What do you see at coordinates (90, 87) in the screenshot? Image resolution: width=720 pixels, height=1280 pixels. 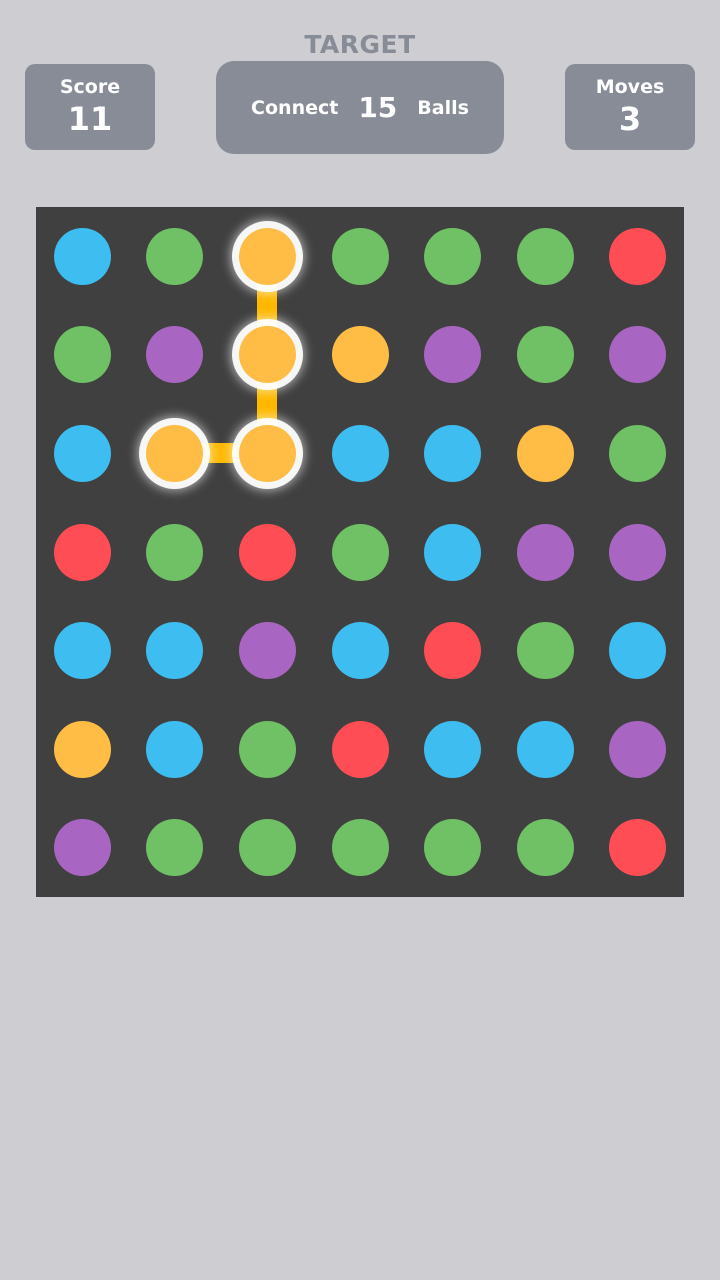 I see `score-label: Score` at bounding box center [90, 87].